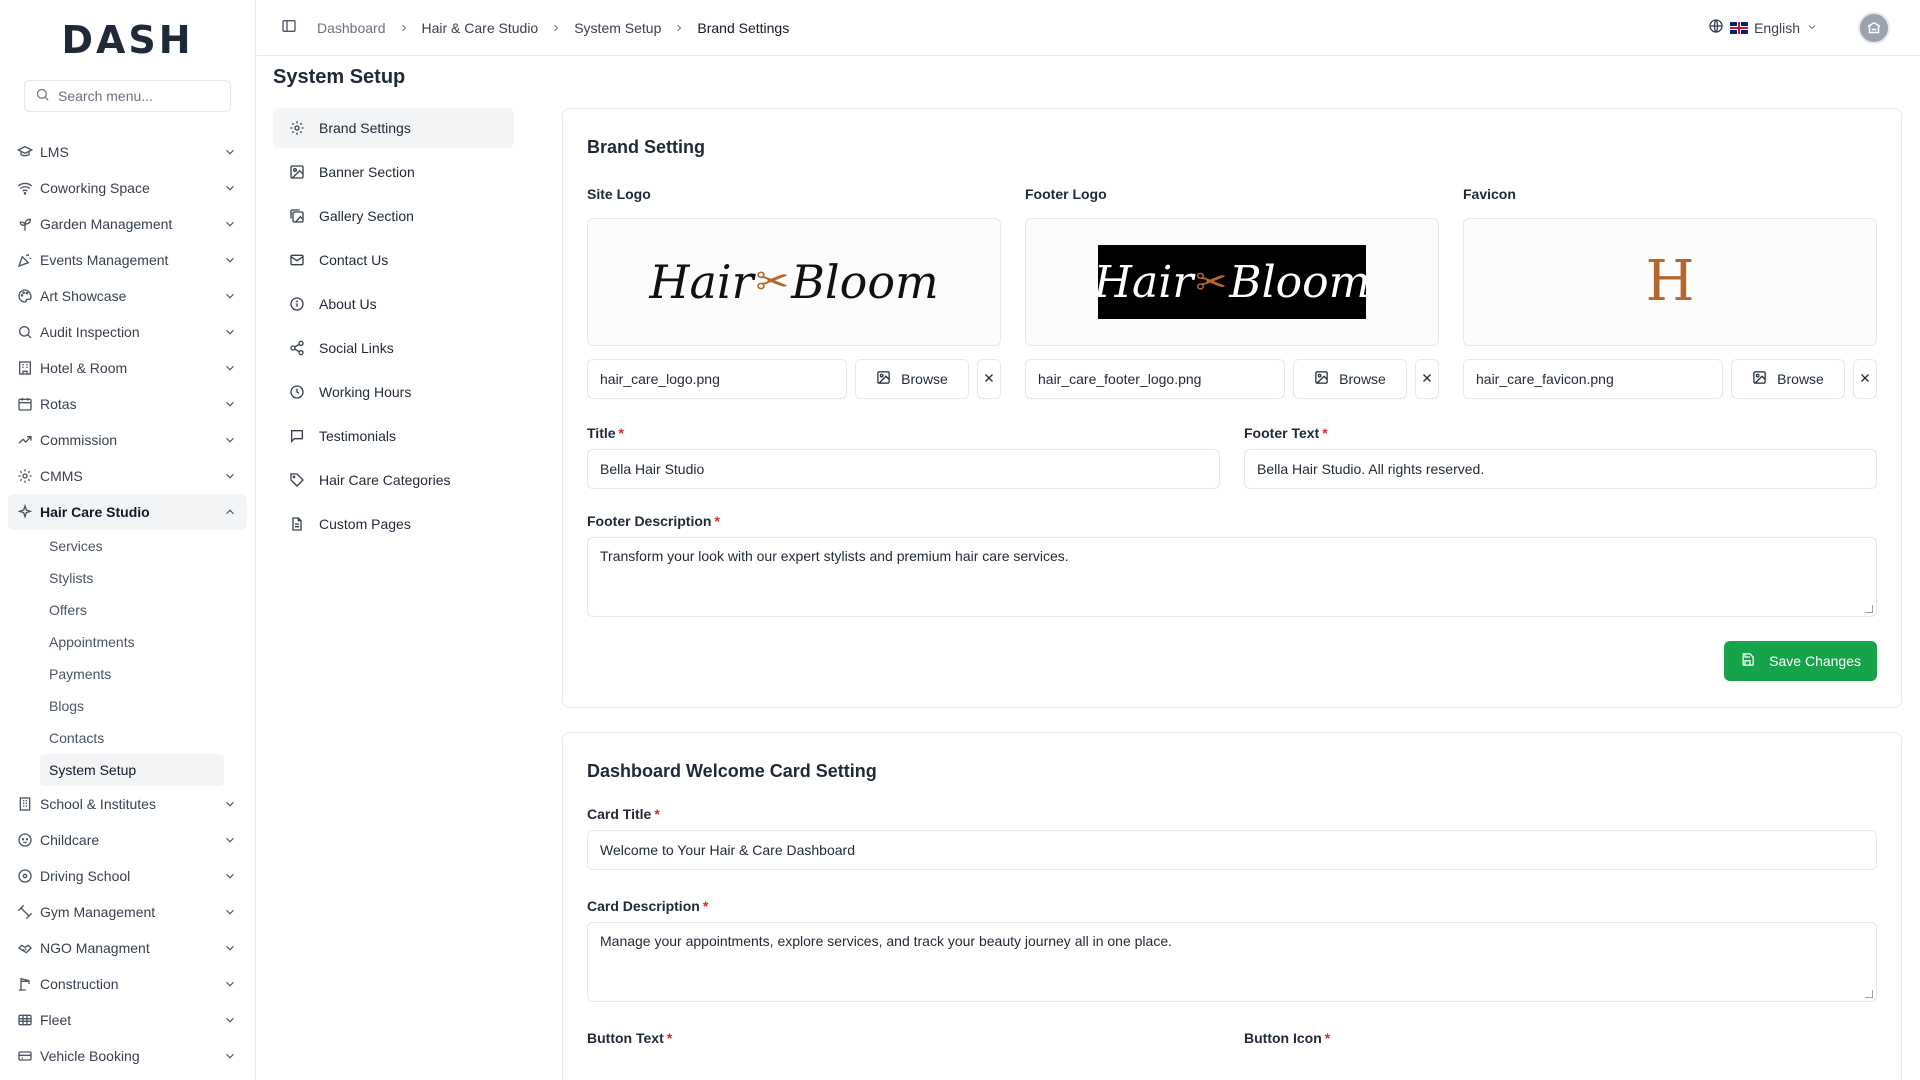 The height and width of the screenshot is (1080, 1920). What do you see at coordinates (56, 1020) in the screenshot?
I see `sidebar-item-label: Fleet` at bounding box center [56, 1020].